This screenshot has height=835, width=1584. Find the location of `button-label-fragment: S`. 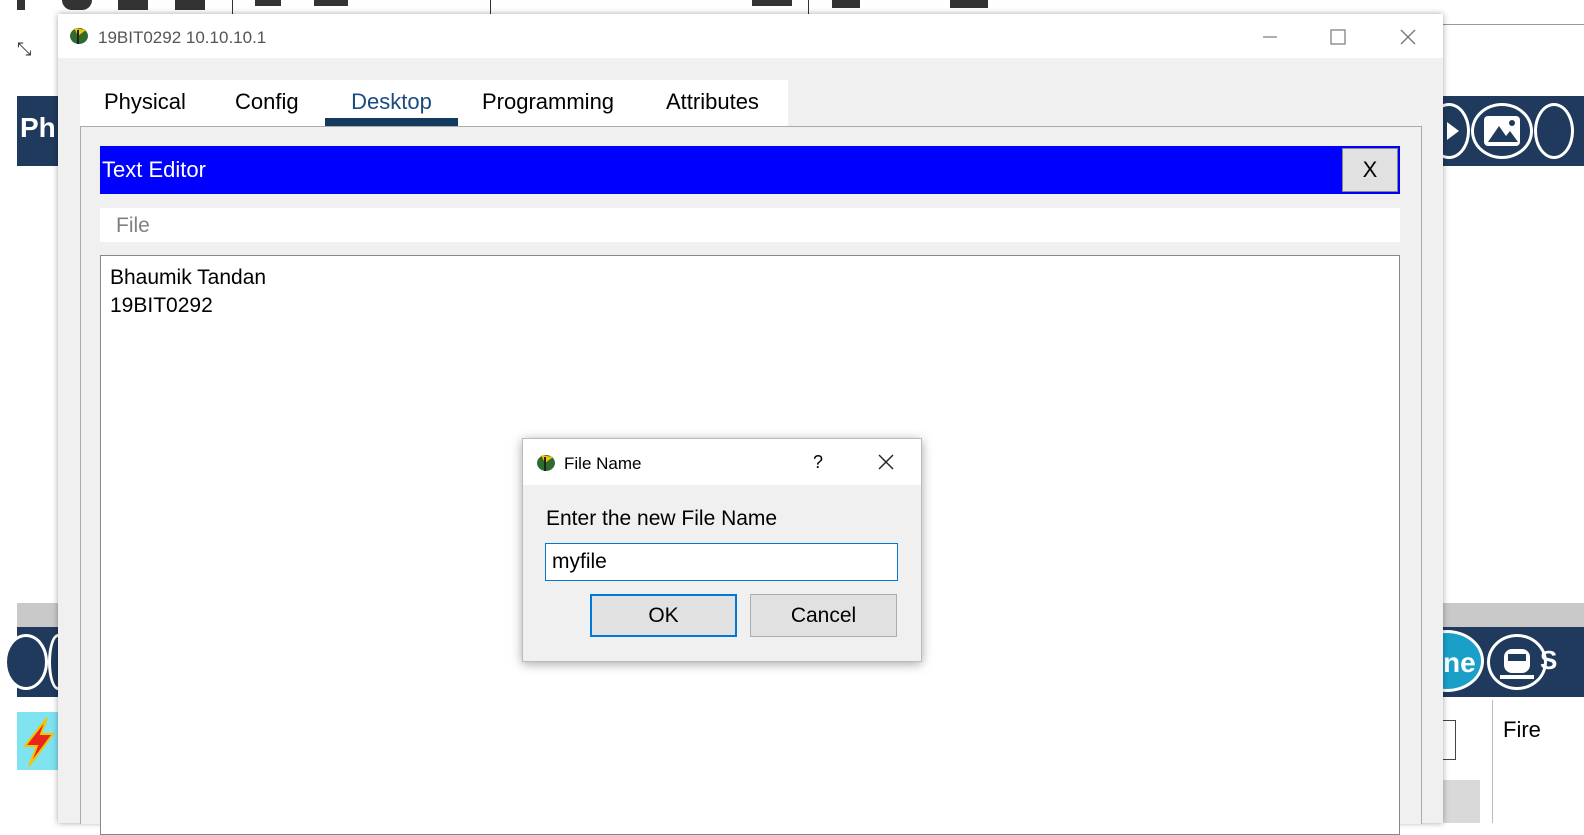

button-label-fragment: S is located at coordinates (1549, 660).